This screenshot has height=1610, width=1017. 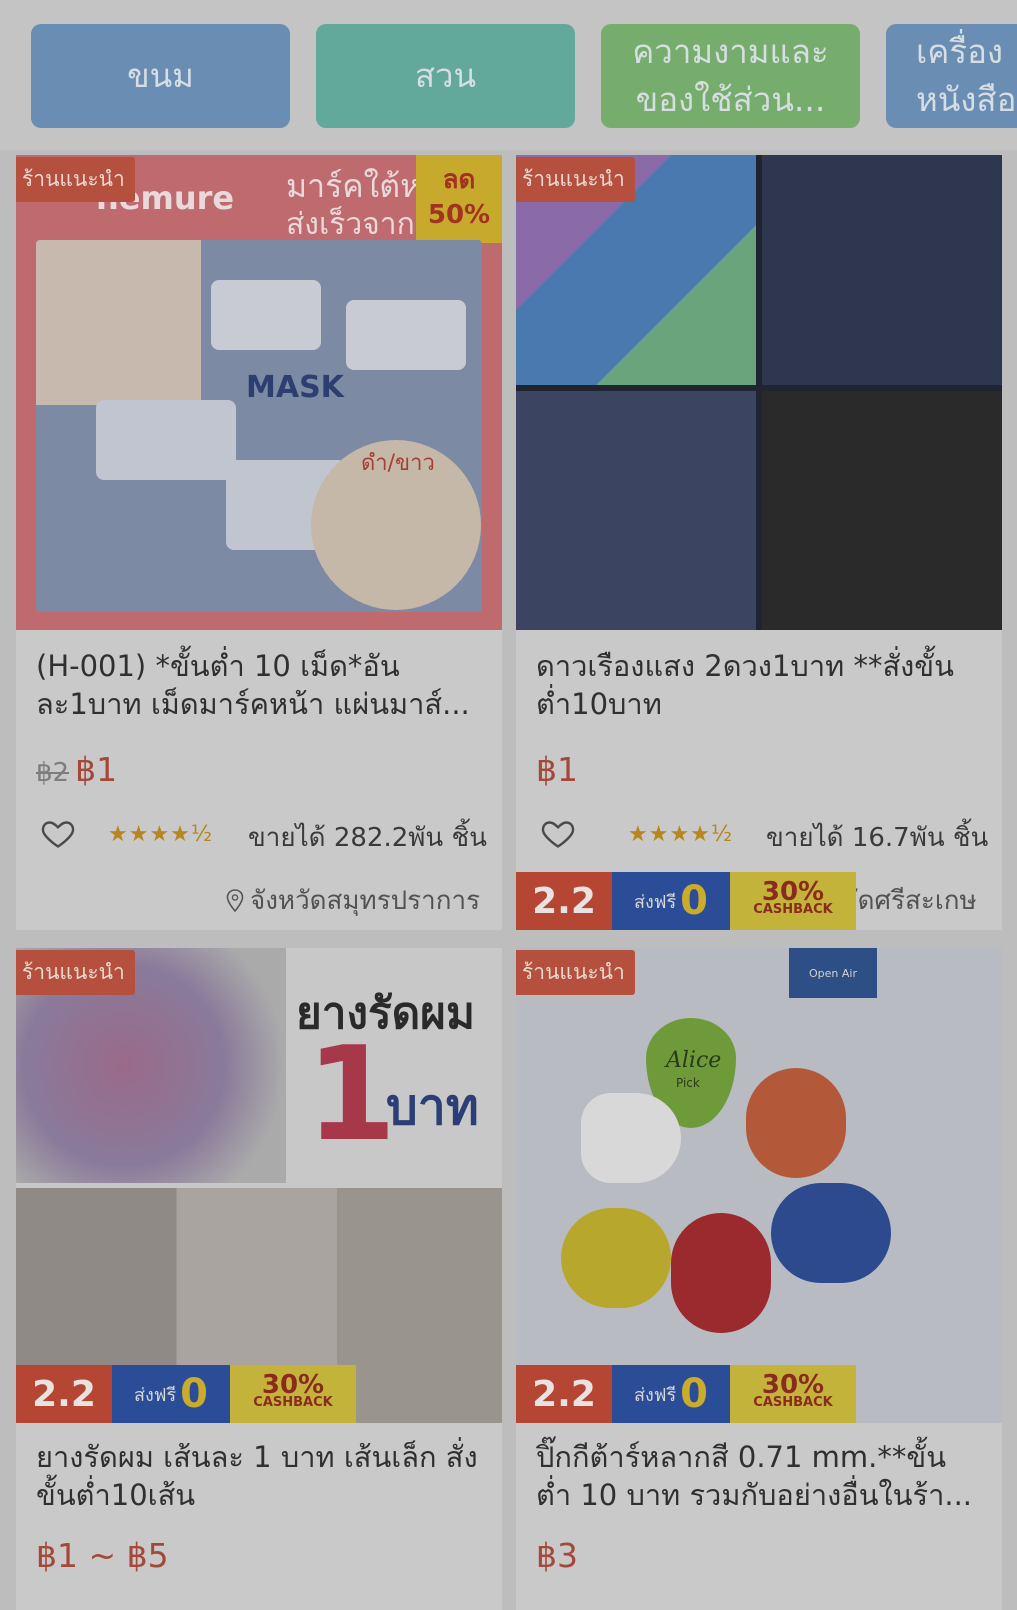 I want to click on pick-blue, so click(x=831, y=1233).